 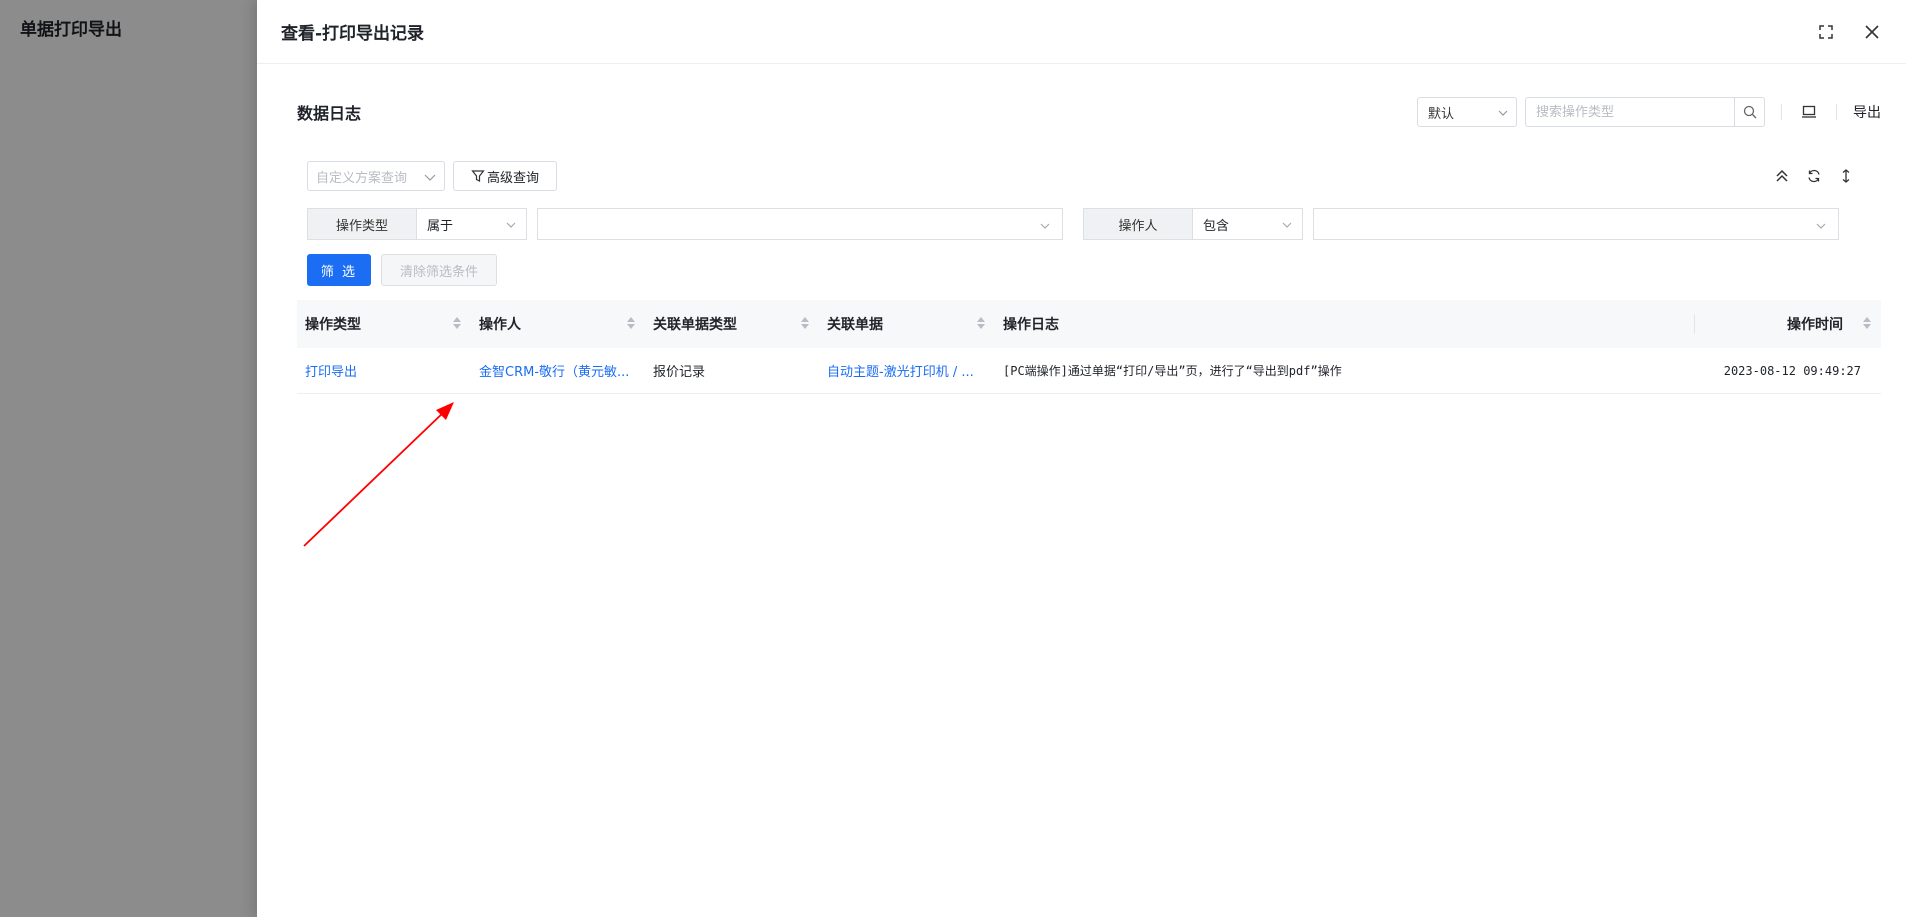 I want to click on condition-operator-value: 包含, so click(x=1216, y=226).